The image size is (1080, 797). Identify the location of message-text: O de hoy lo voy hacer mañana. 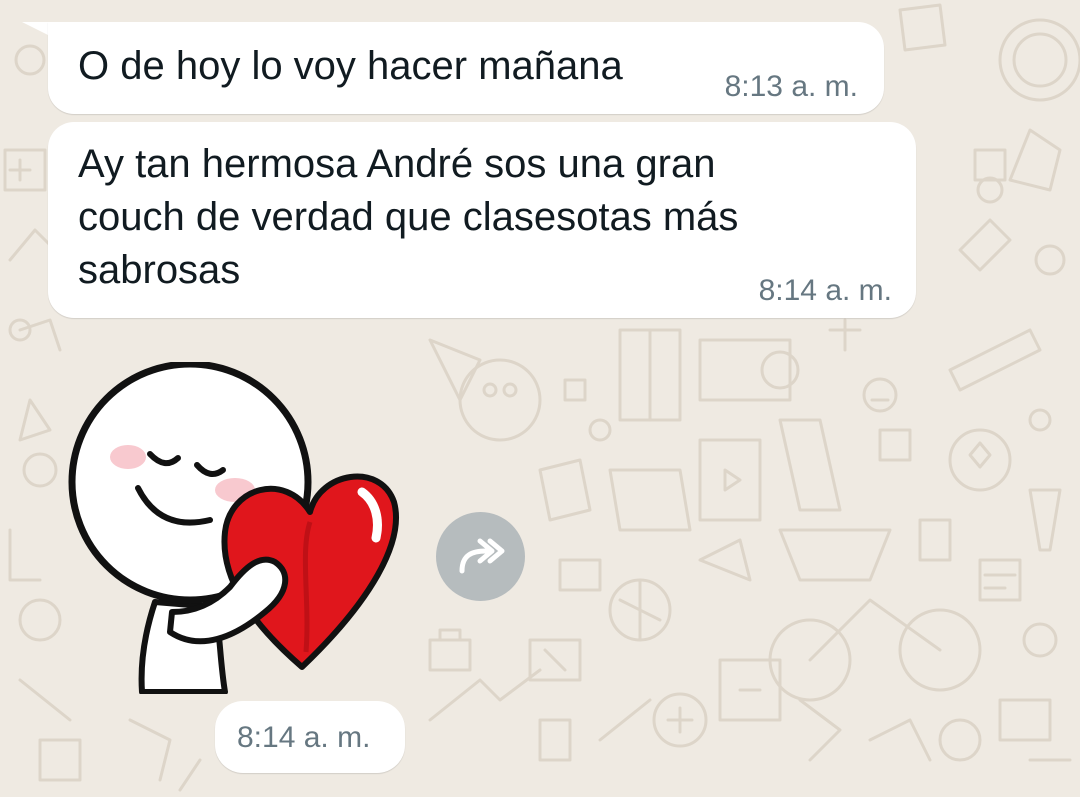
(350, 66).